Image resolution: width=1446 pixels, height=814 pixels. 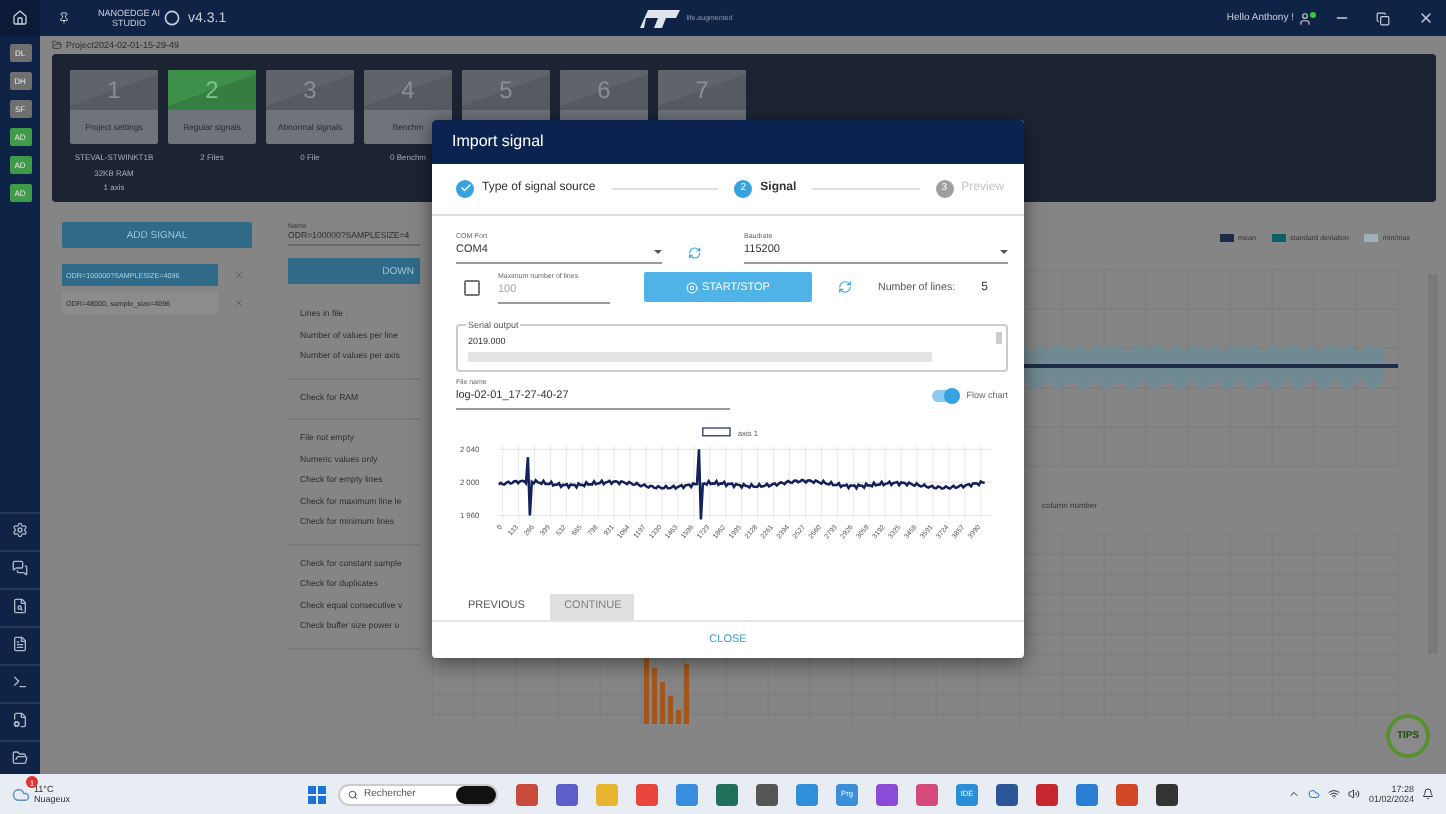 What do you see at coordinates (20, 644) in the screenshot?
I see `document-icon` at bounding box center [20, 644].